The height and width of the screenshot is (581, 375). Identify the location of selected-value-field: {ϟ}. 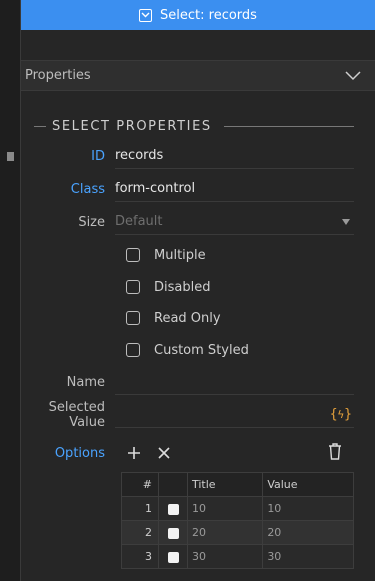
(234, 415).